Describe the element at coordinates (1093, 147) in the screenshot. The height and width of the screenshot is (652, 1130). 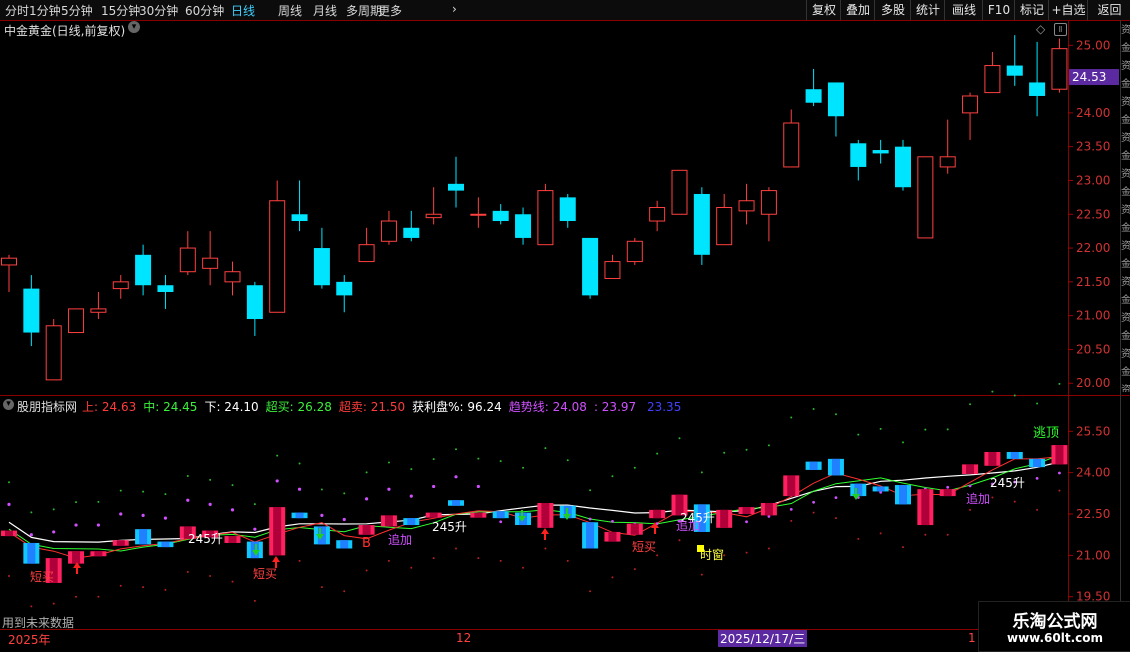
I see `price-tick-3: 23.50` at that location.